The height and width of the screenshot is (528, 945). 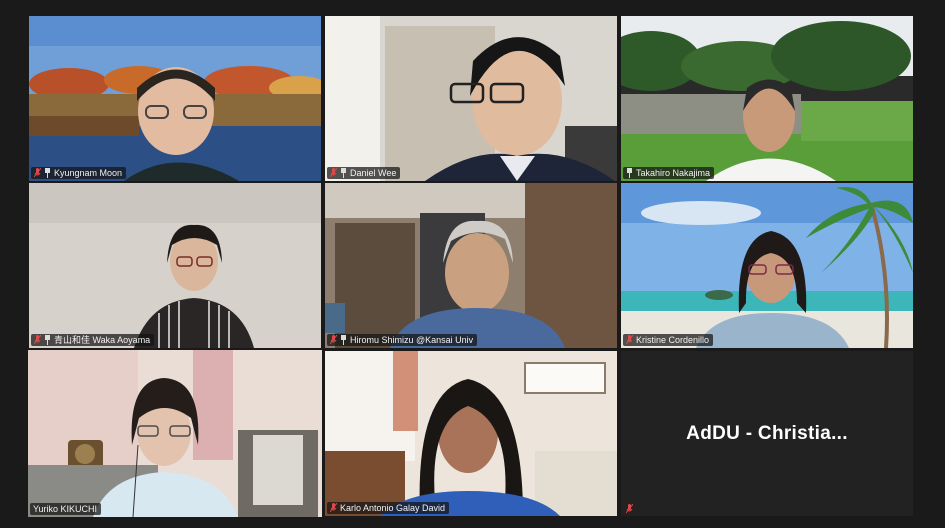 I want to click on participant-nameplate: Daniel Wee, so click(x=364, y=173).